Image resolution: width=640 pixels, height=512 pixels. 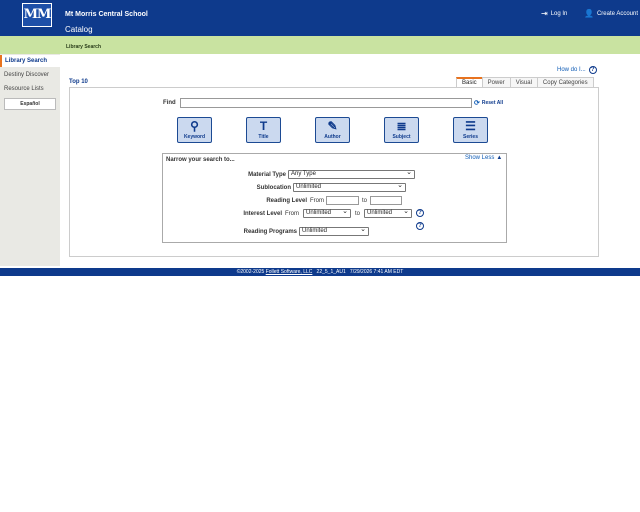 What do you see at coordinates (169, 103) in the screenshot?
I see `find-label: Find` at bounding box center [169, 103].